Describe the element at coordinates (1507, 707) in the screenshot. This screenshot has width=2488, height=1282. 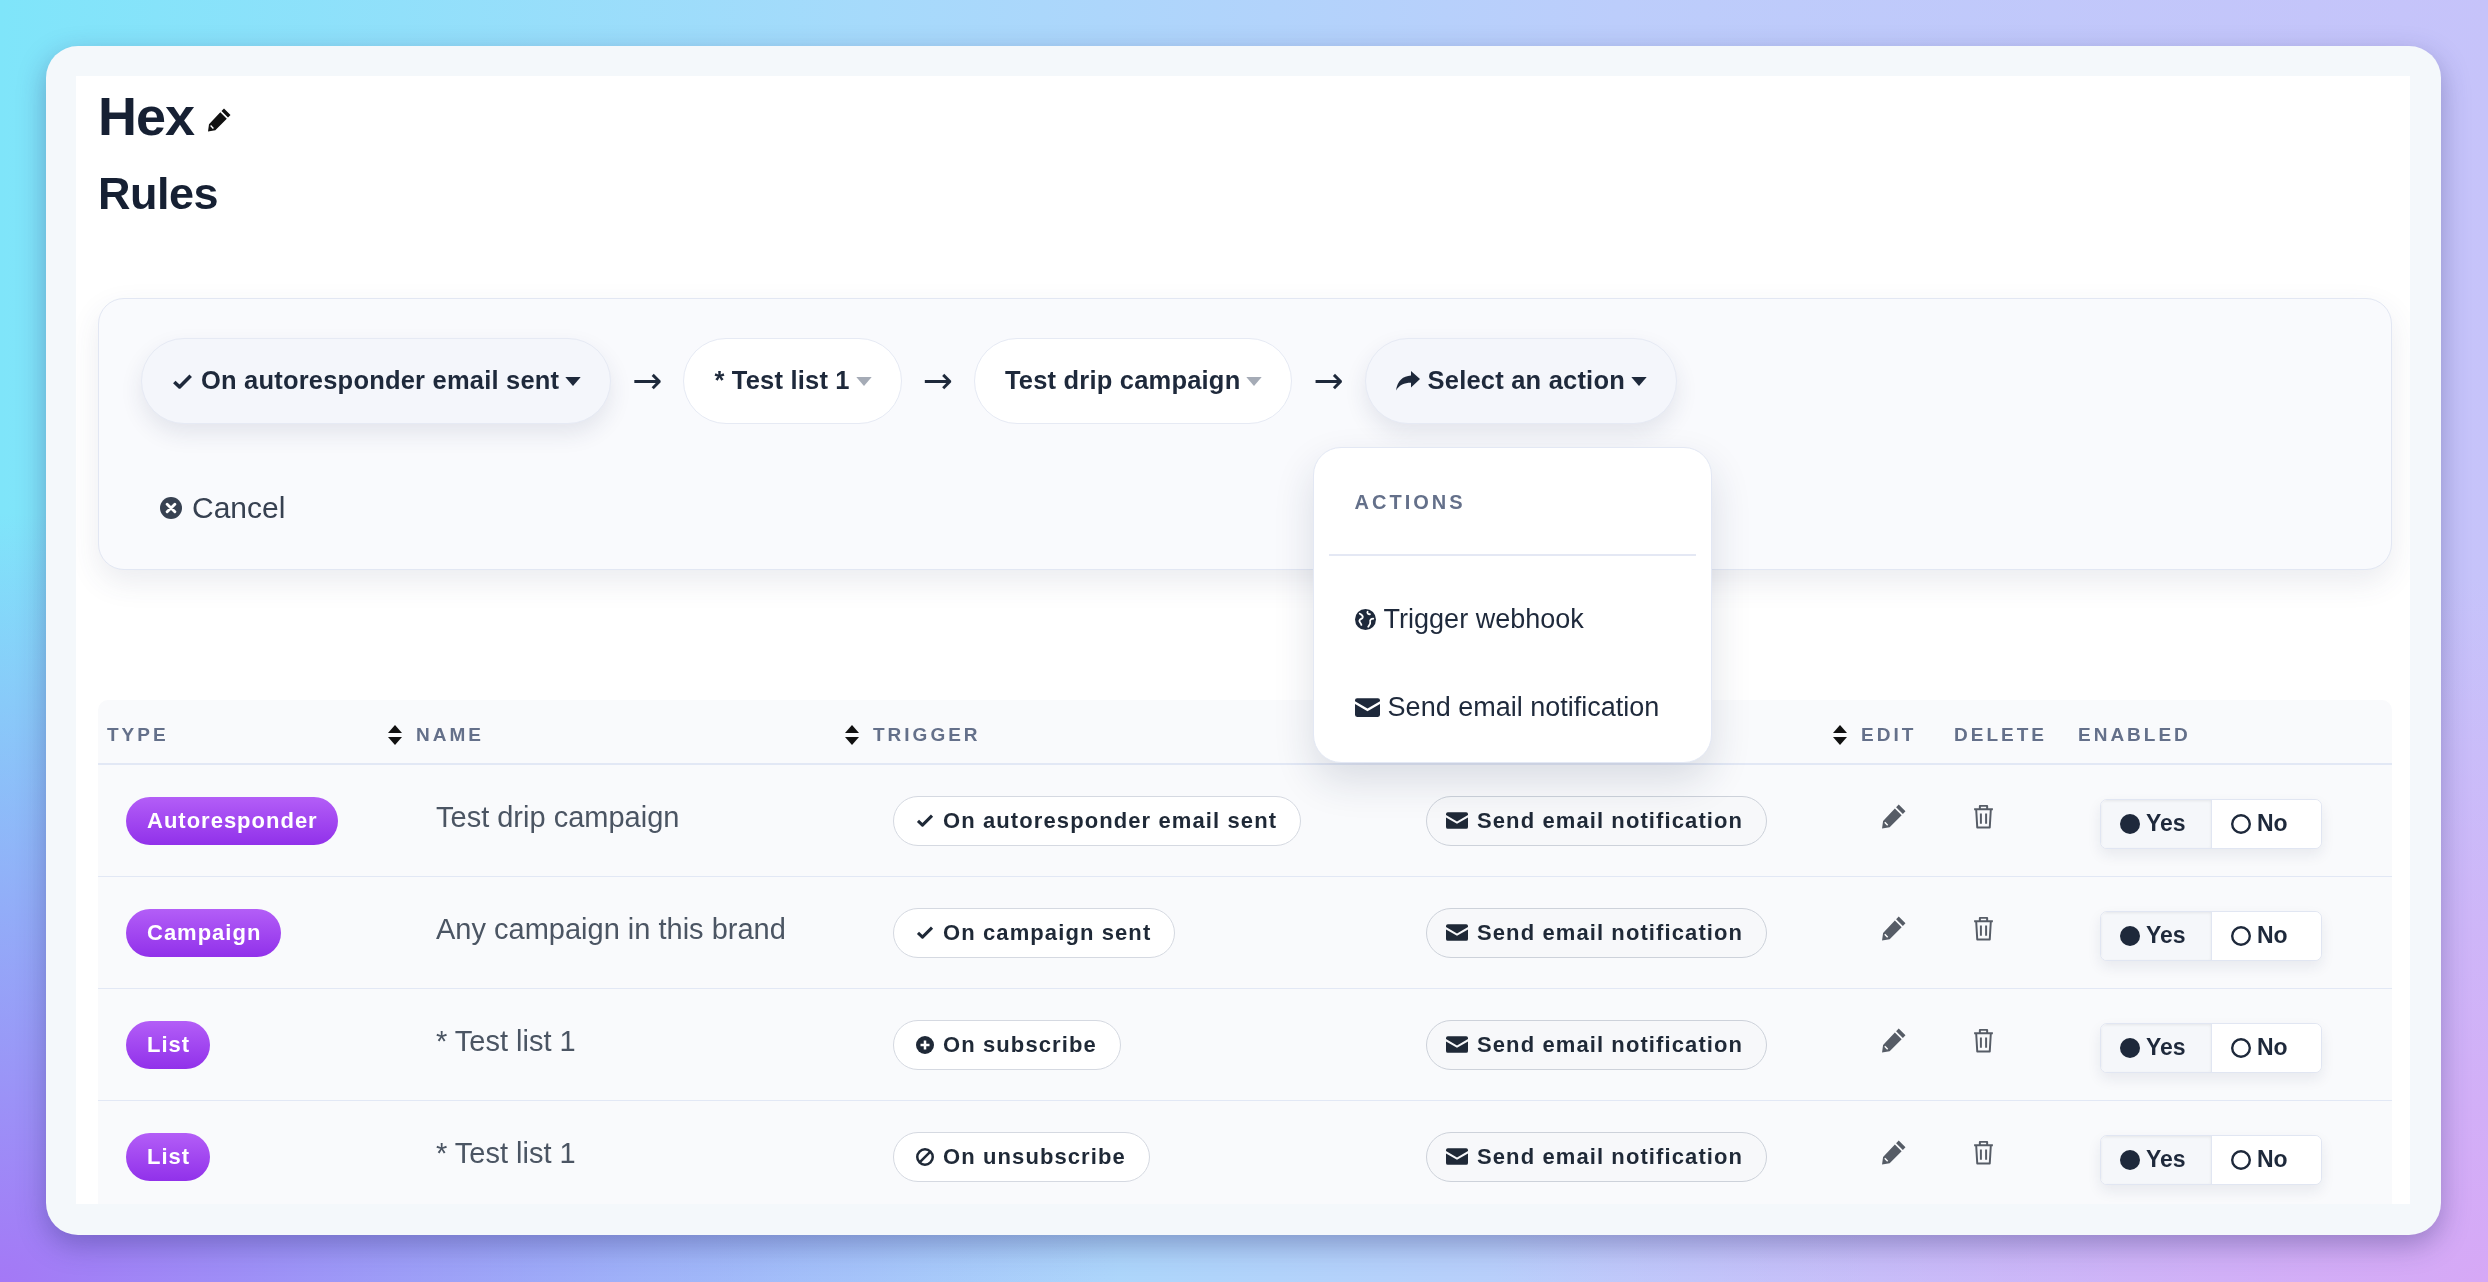
I see `menu-item: Send email notification` at that location.